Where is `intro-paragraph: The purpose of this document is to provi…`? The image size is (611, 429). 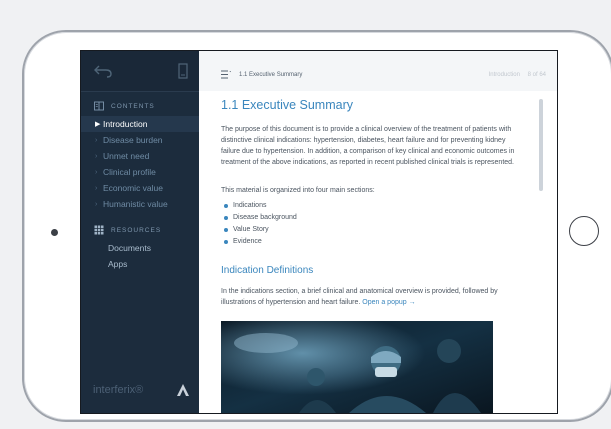
intro-paragraph: The purpose of this document is to provi… is located at coordinates (368, 146).